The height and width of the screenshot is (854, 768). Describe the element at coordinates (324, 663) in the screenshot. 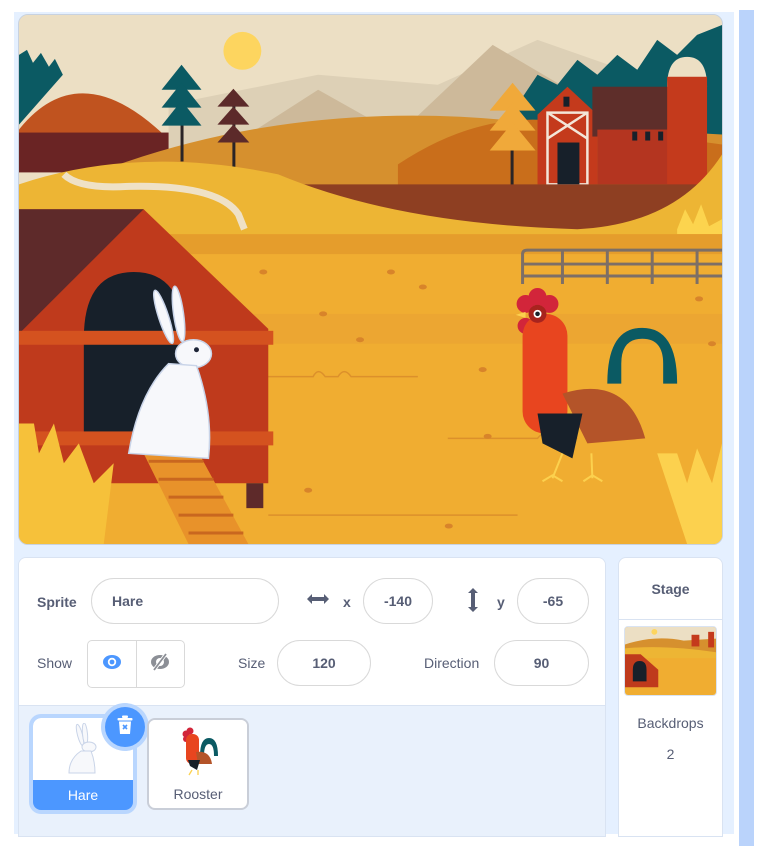

I see `size-input: 120` at that location.